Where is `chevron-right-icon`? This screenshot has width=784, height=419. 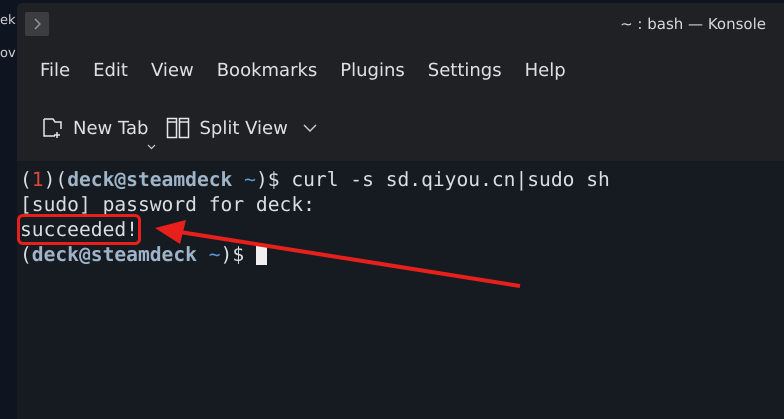 chevron-right-icon is located at coordinates (37, 24).